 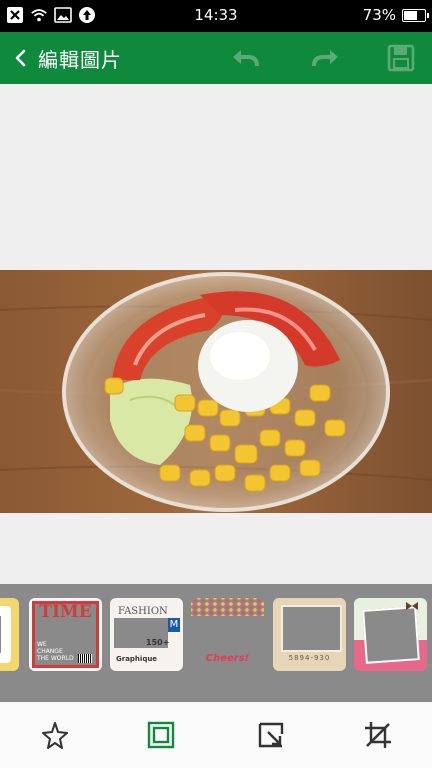 What do you see at coordinates (9, 634) in the screenshot?
I see `frame-thumb-polka` at bounding box center [9, 634].